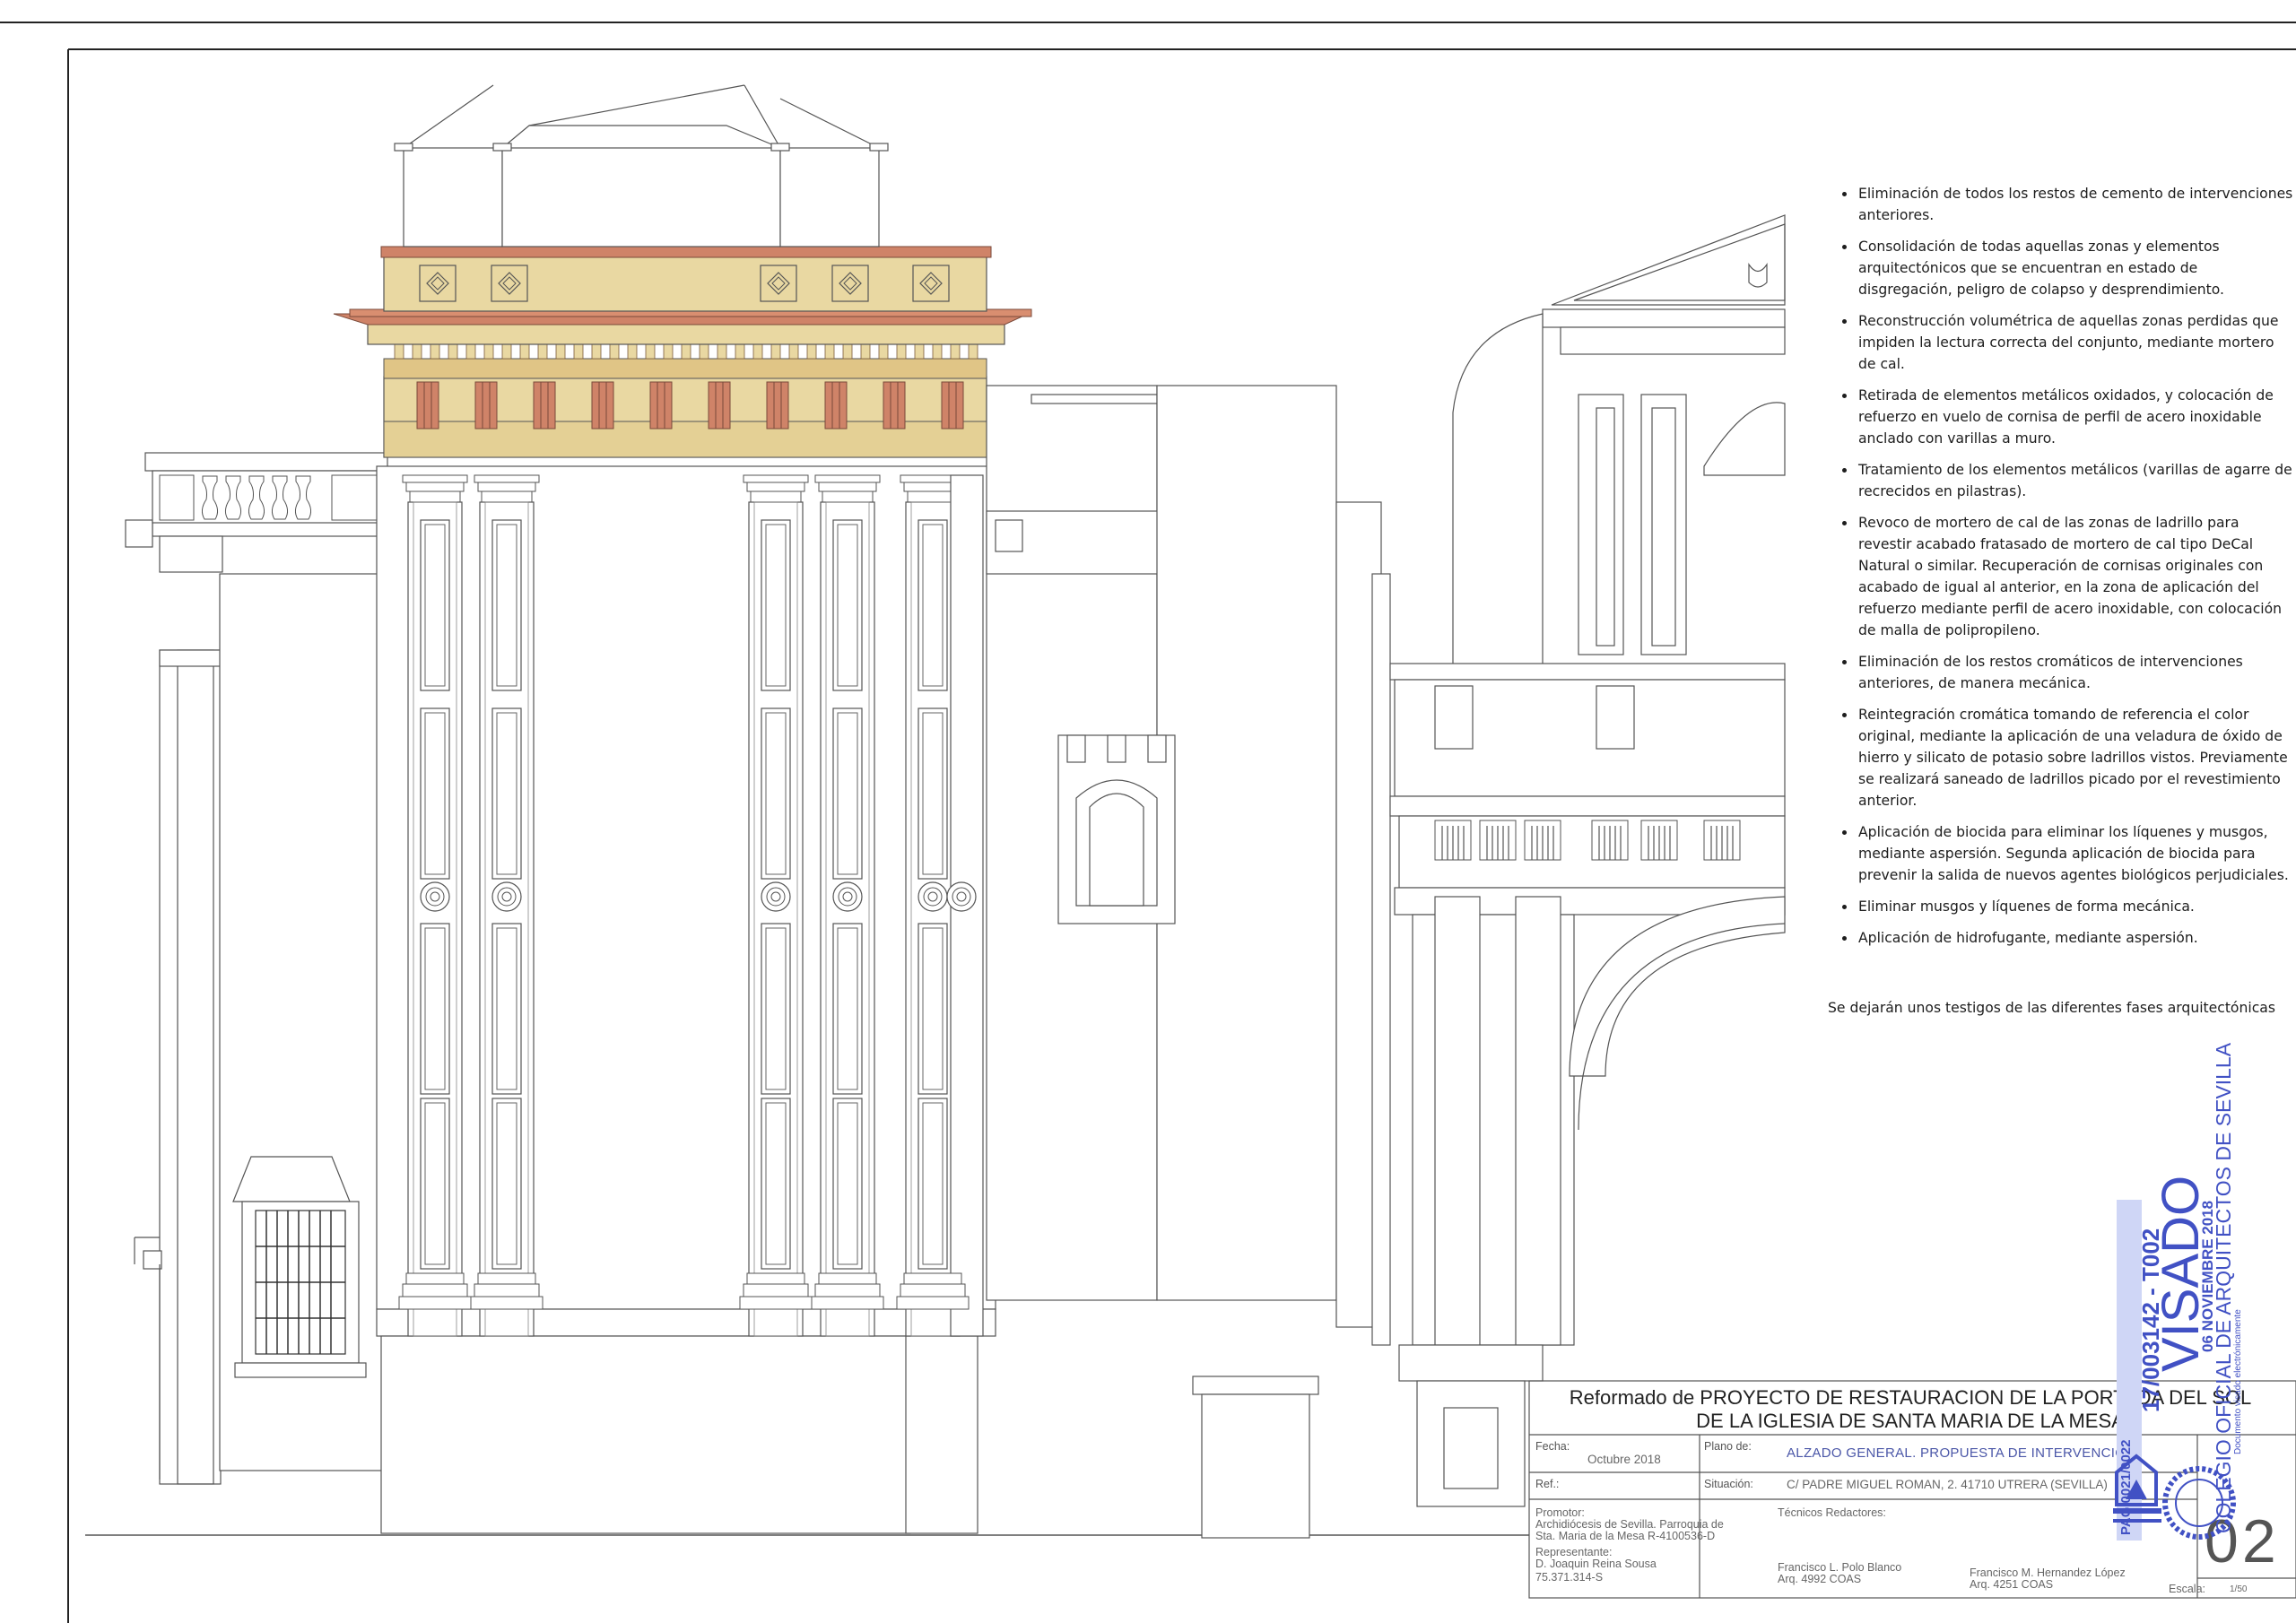  Describe the element at coordinates (1569, 1577) in the screenshot. I see `representante-id: 75.371.314-S` at that location.